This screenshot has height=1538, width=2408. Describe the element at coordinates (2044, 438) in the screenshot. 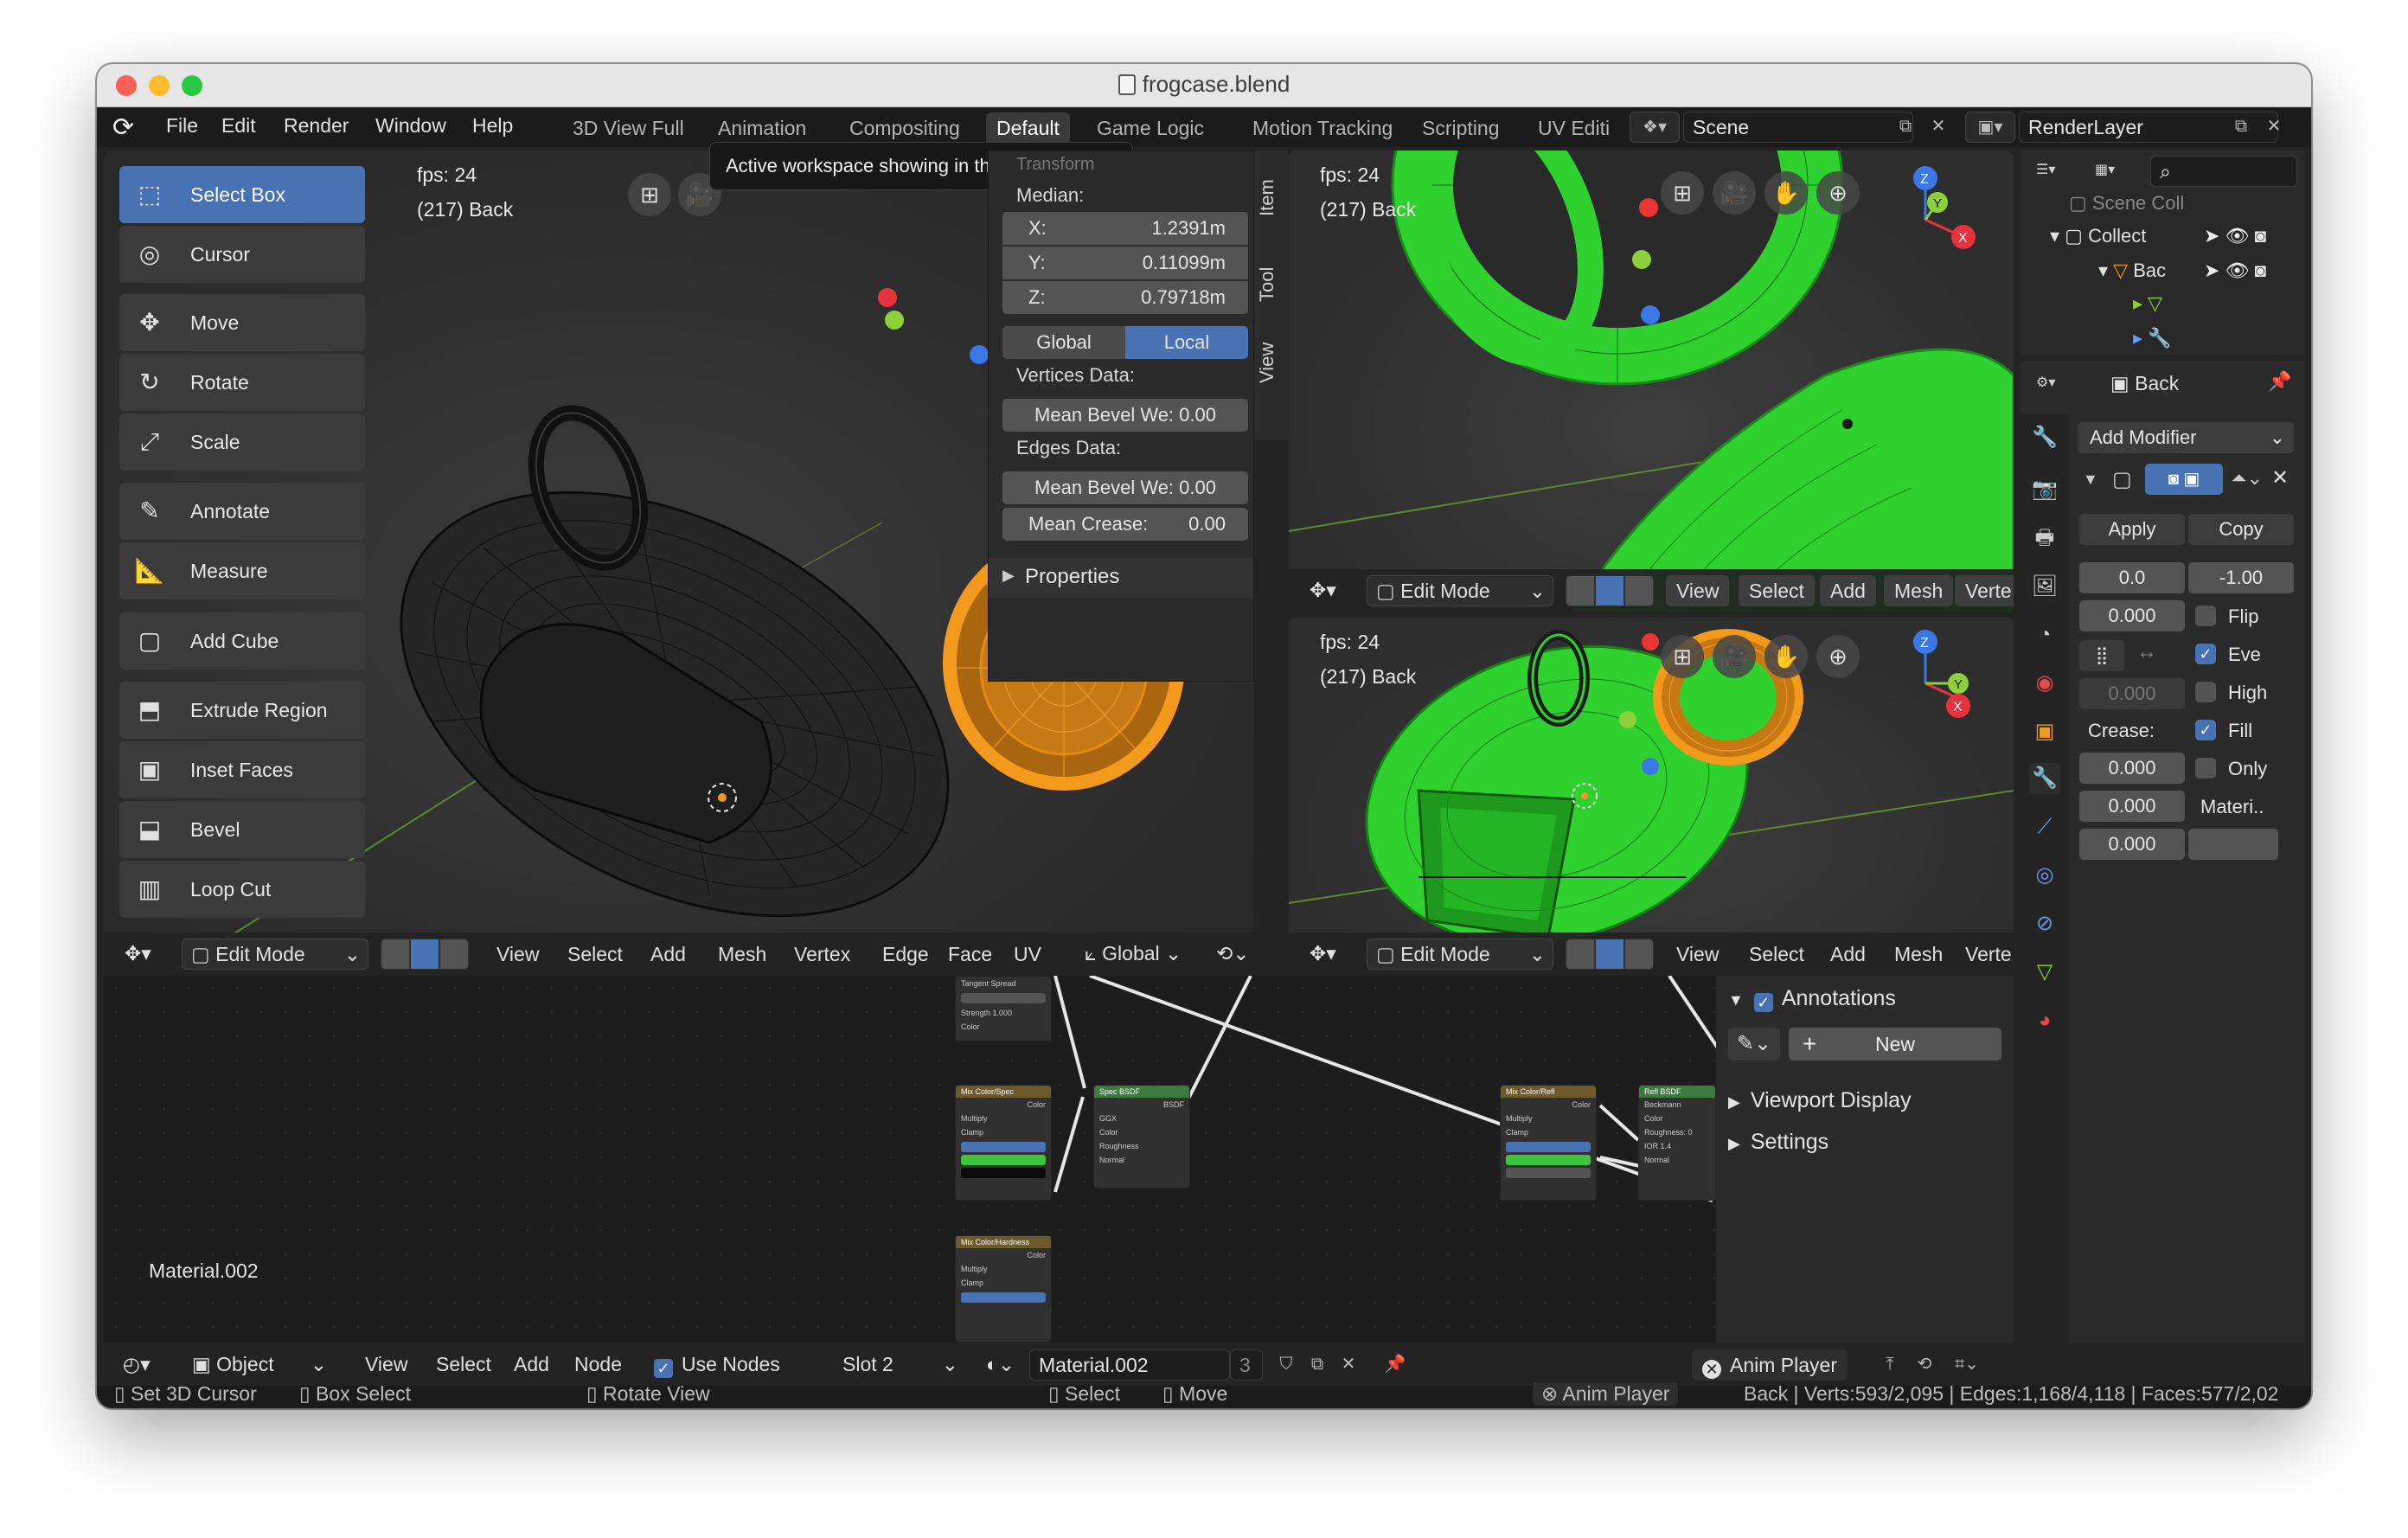

I see `tool-tab-icon: 🔧` at that location.